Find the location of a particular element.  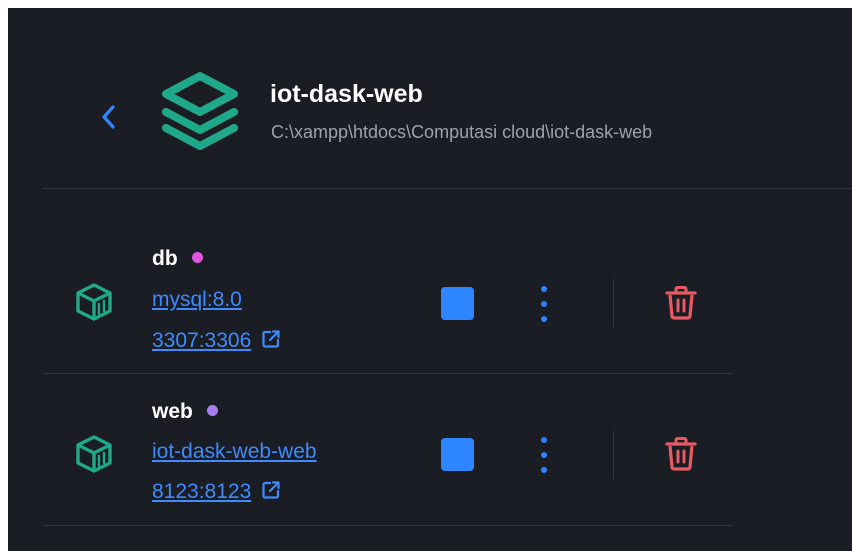

chevron-left-icon is located at coordinates (108, 117).